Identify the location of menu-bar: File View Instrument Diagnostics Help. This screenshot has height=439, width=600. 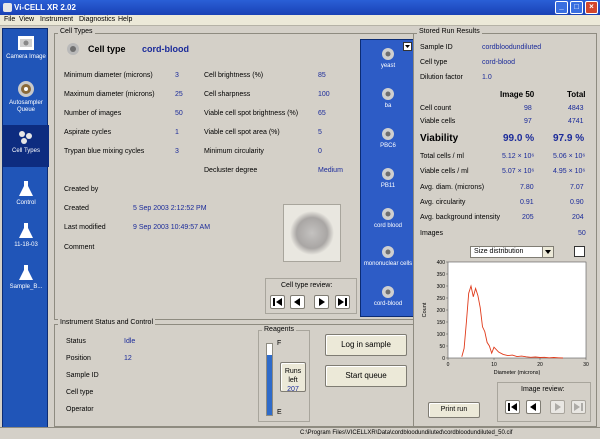
(300, 20).